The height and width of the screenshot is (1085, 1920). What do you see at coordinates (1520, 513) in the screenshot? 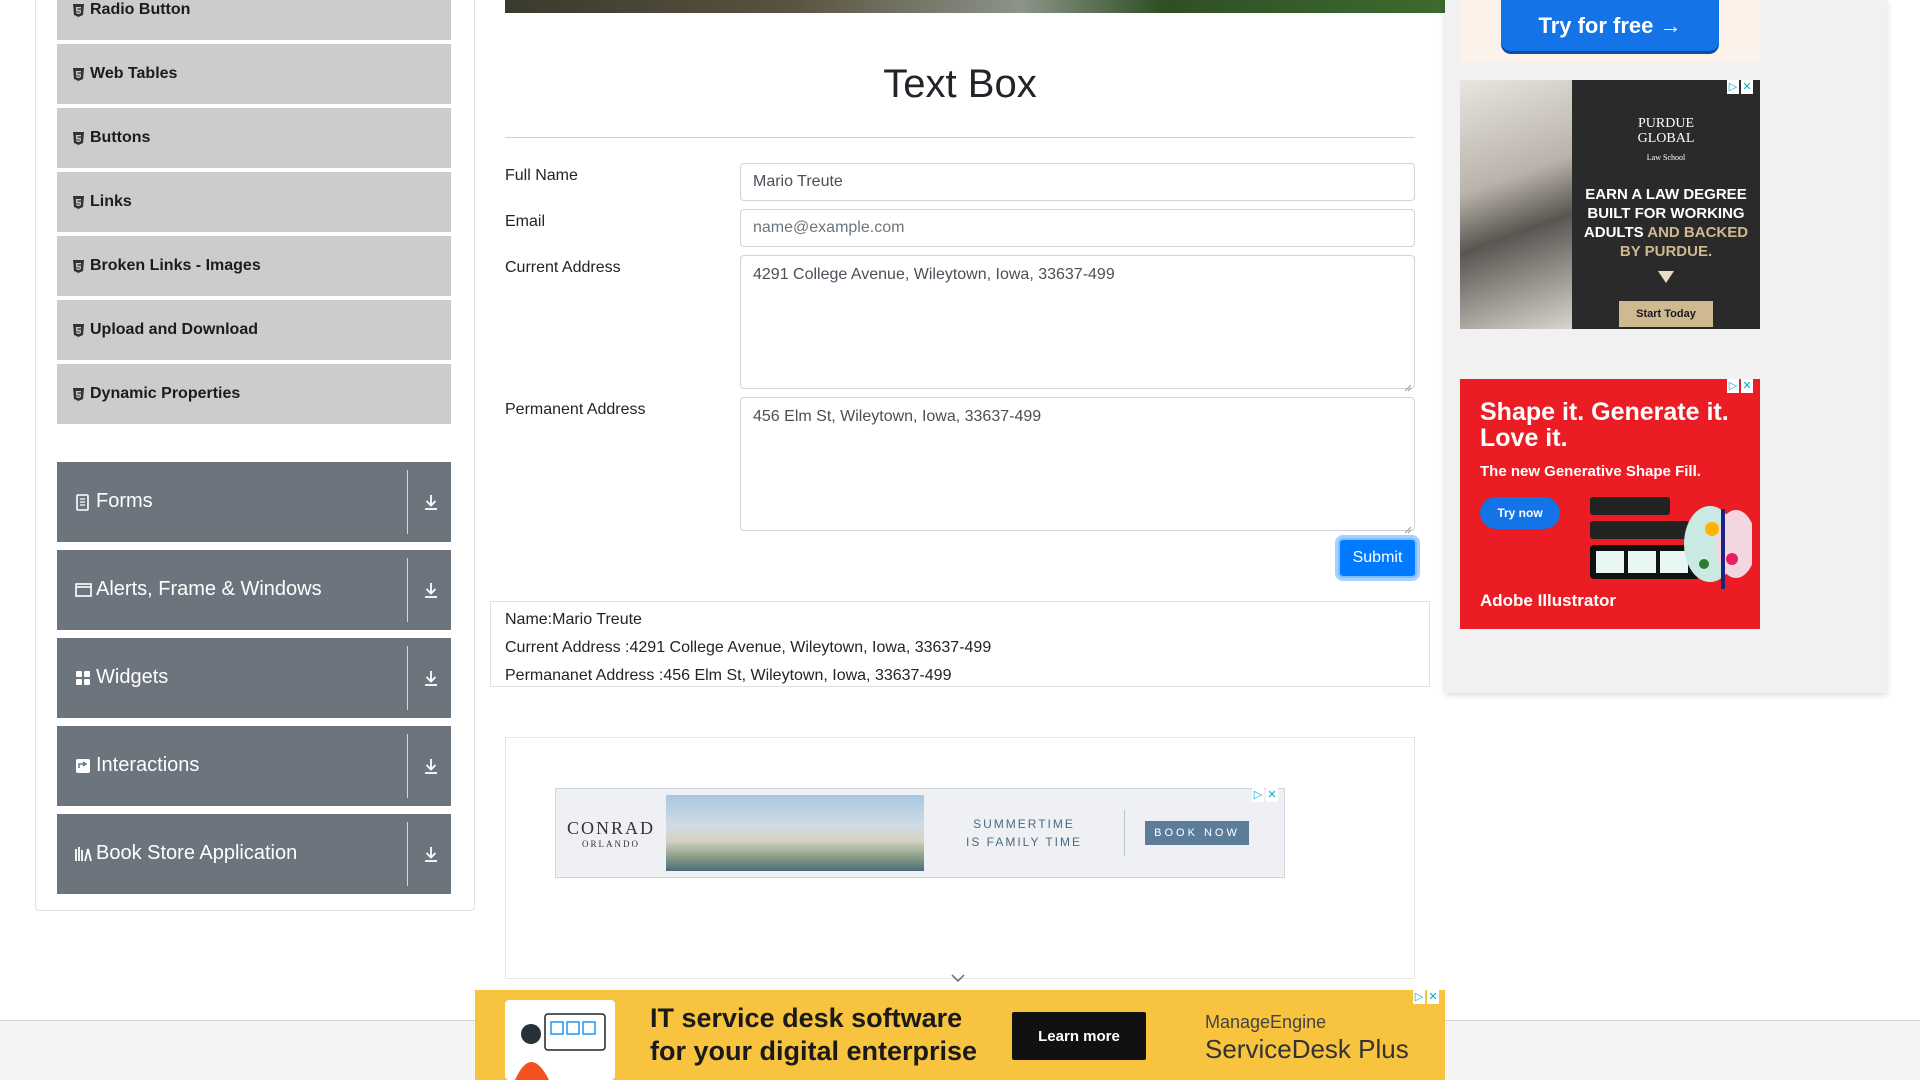
I see `try-now-button: Try now` at bounding box center [1520, 513].